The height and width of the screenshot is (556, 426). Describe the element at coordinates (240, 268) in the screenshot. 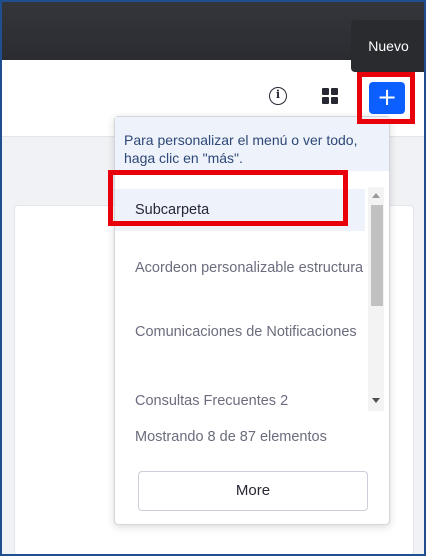

I see `dropdown-item-acordeon: Acordeon personalizable estructura` at that location.